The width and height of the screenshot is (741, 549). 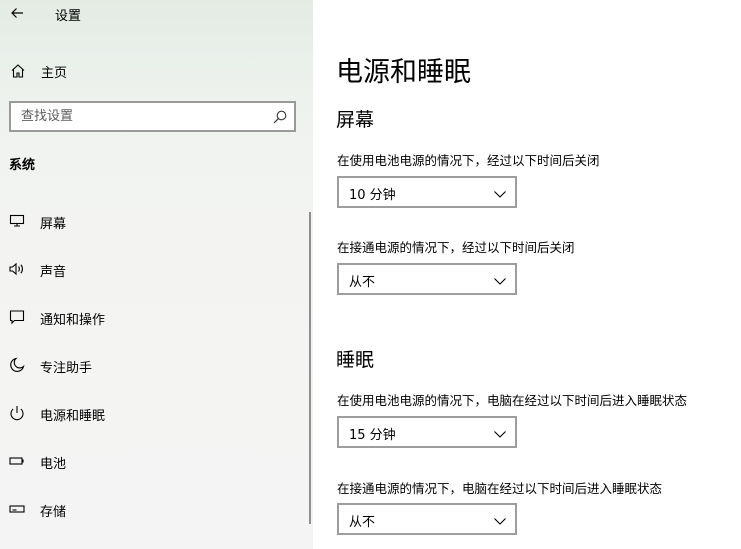 What do you see at coordinates (17, 221) in the screenshot?
I see `monitor-icon` at bounding box center [17, 221].